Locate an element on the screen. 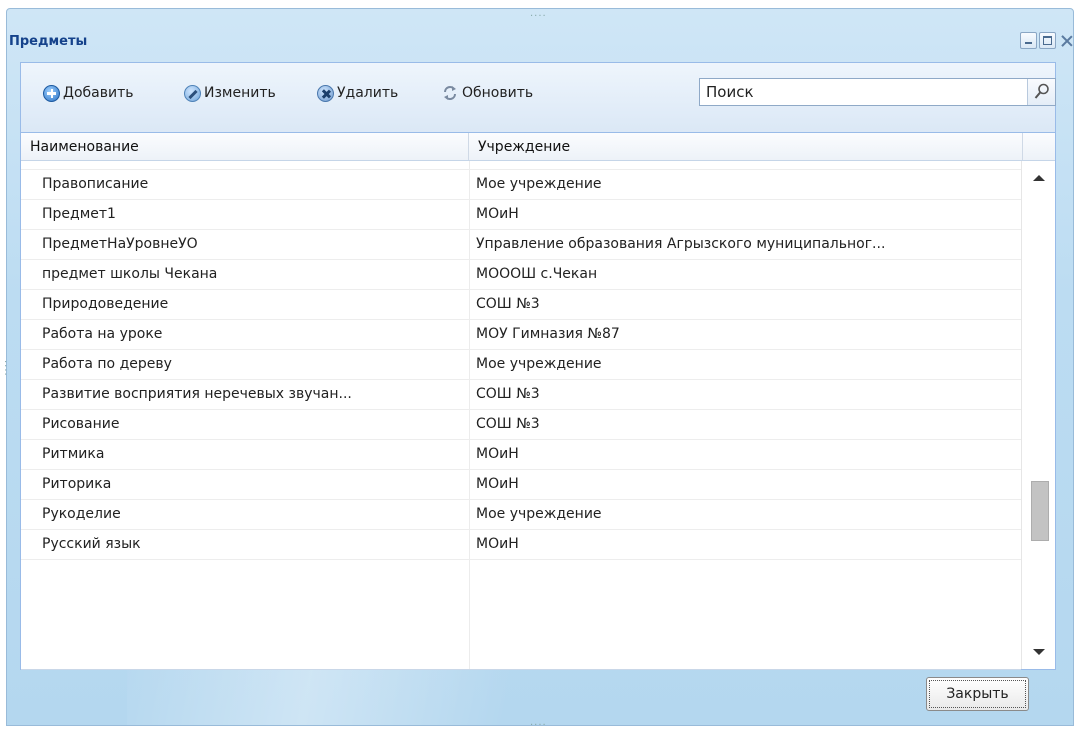 This screenshot has width=1074, height=729. refresh-button: Обновить is located at coordinates (487, 93).